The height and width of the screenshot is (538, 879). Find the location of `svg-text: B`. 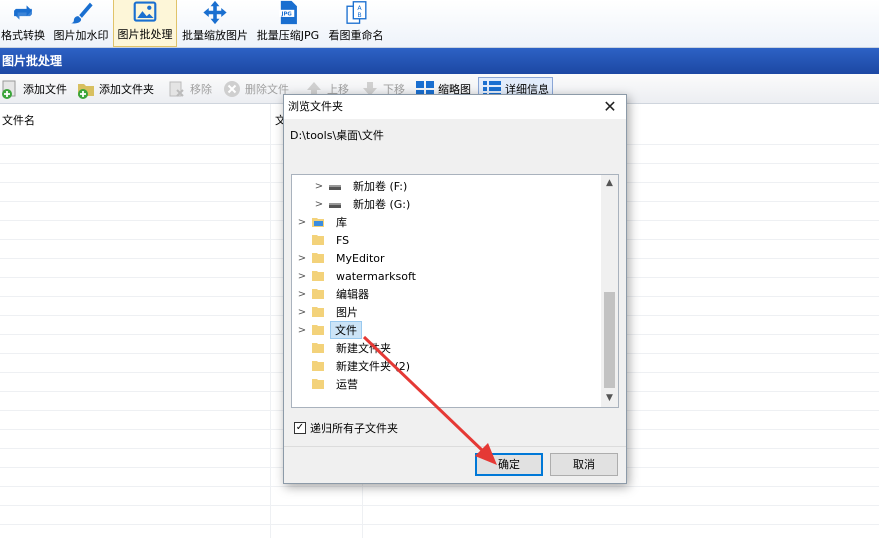

svg-text: B is located at coordinates (359, 15).